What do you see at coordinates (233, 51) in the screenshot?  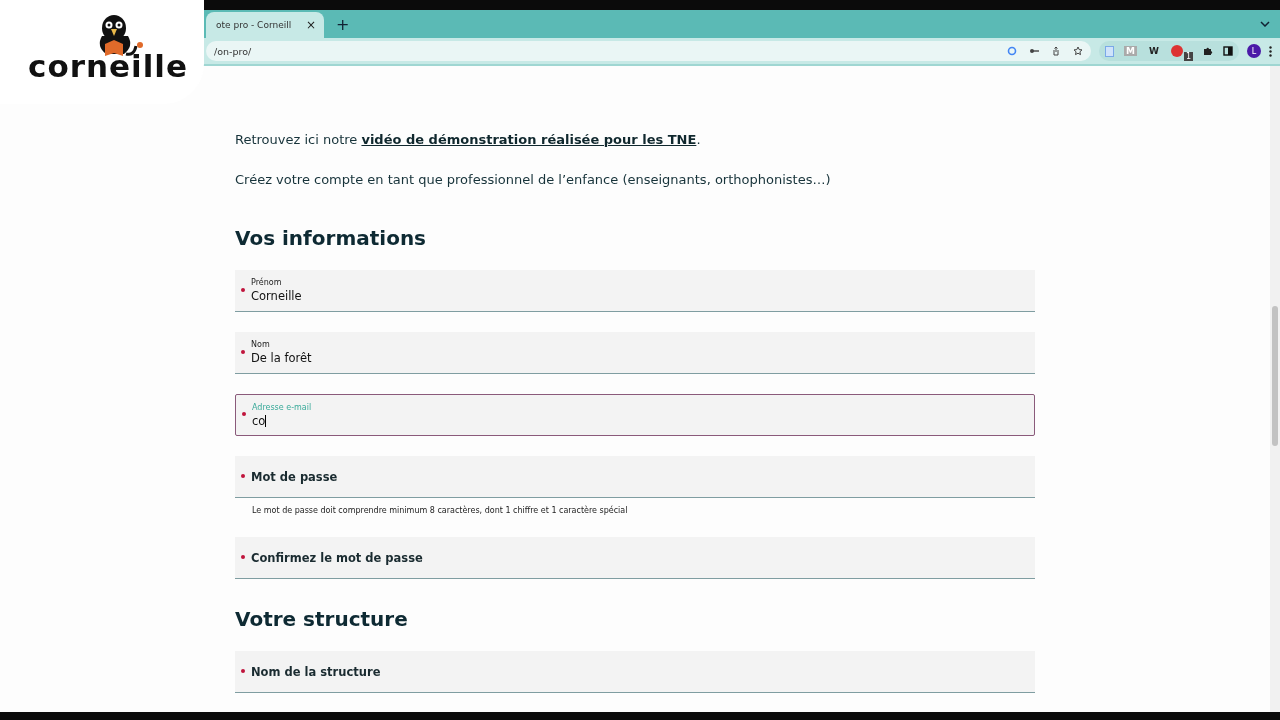 I see `url-text: /on-pro/` at bounding box center [233, 51].